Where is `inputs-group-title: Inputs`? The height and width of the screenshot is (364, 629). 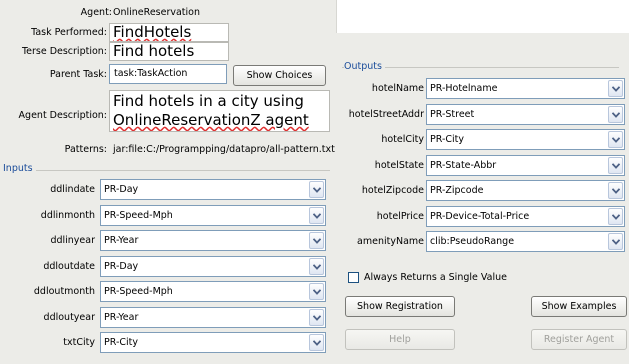
inputs-group-title: Inputs is located at coordinates (19, 168).